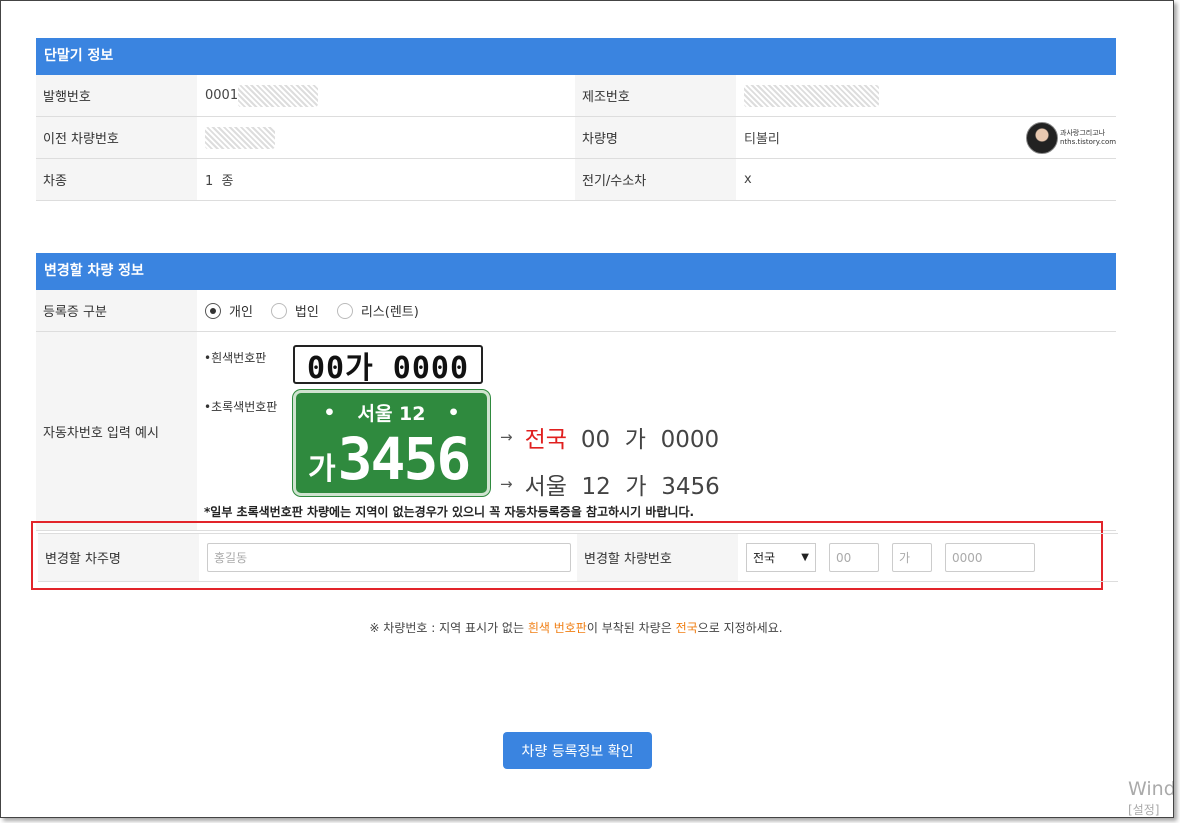 Image resolution: width=1180 pixels, height=823 pixels. What do you see at coordinates (386, 95) in the screenshot?
I see `issue-number-value: 0001` at bounding box center [386, 95].